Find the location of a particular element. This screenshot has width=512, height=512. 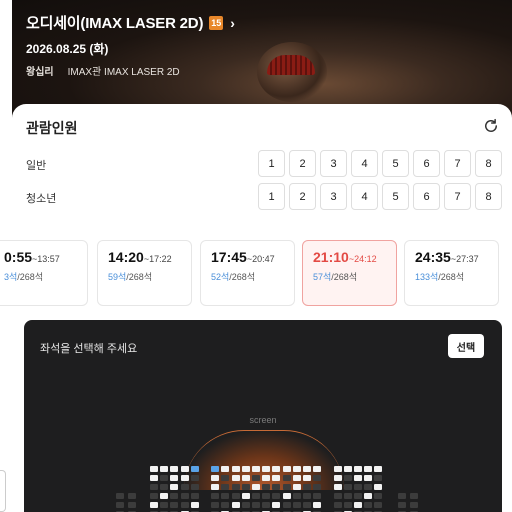

general-count-button: 1 is located at coordinates (271, 163).